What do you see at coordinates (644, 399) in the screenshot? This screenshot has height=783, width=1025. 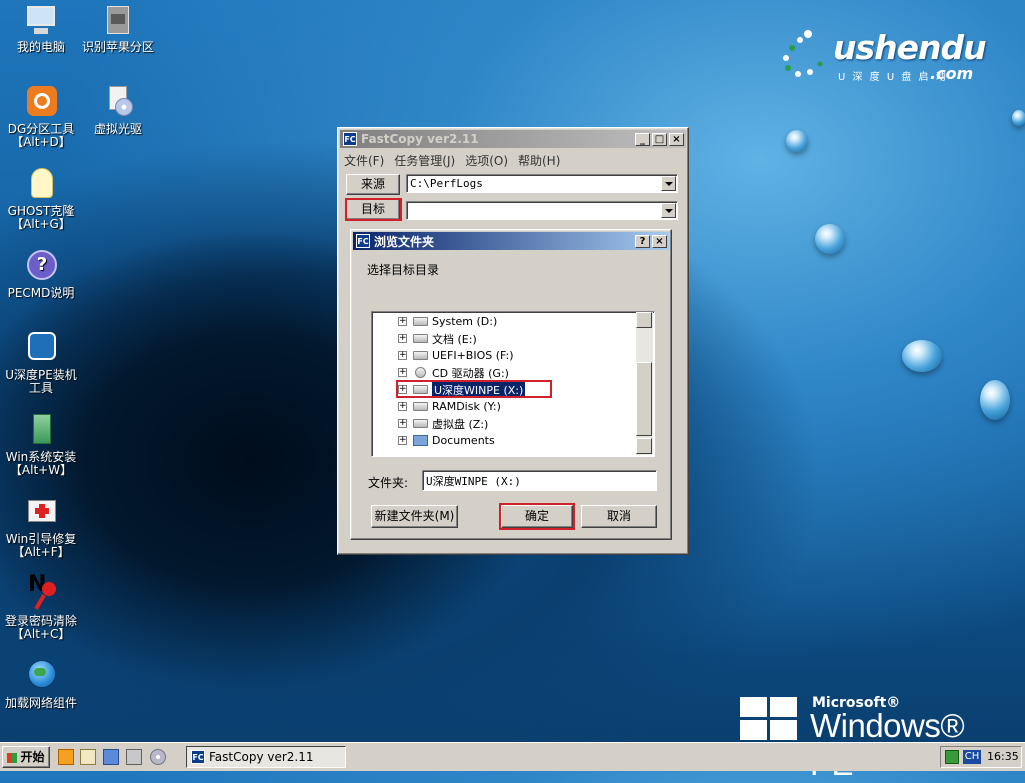 I see `scroll-thumb` at bounding box center [644, 399].